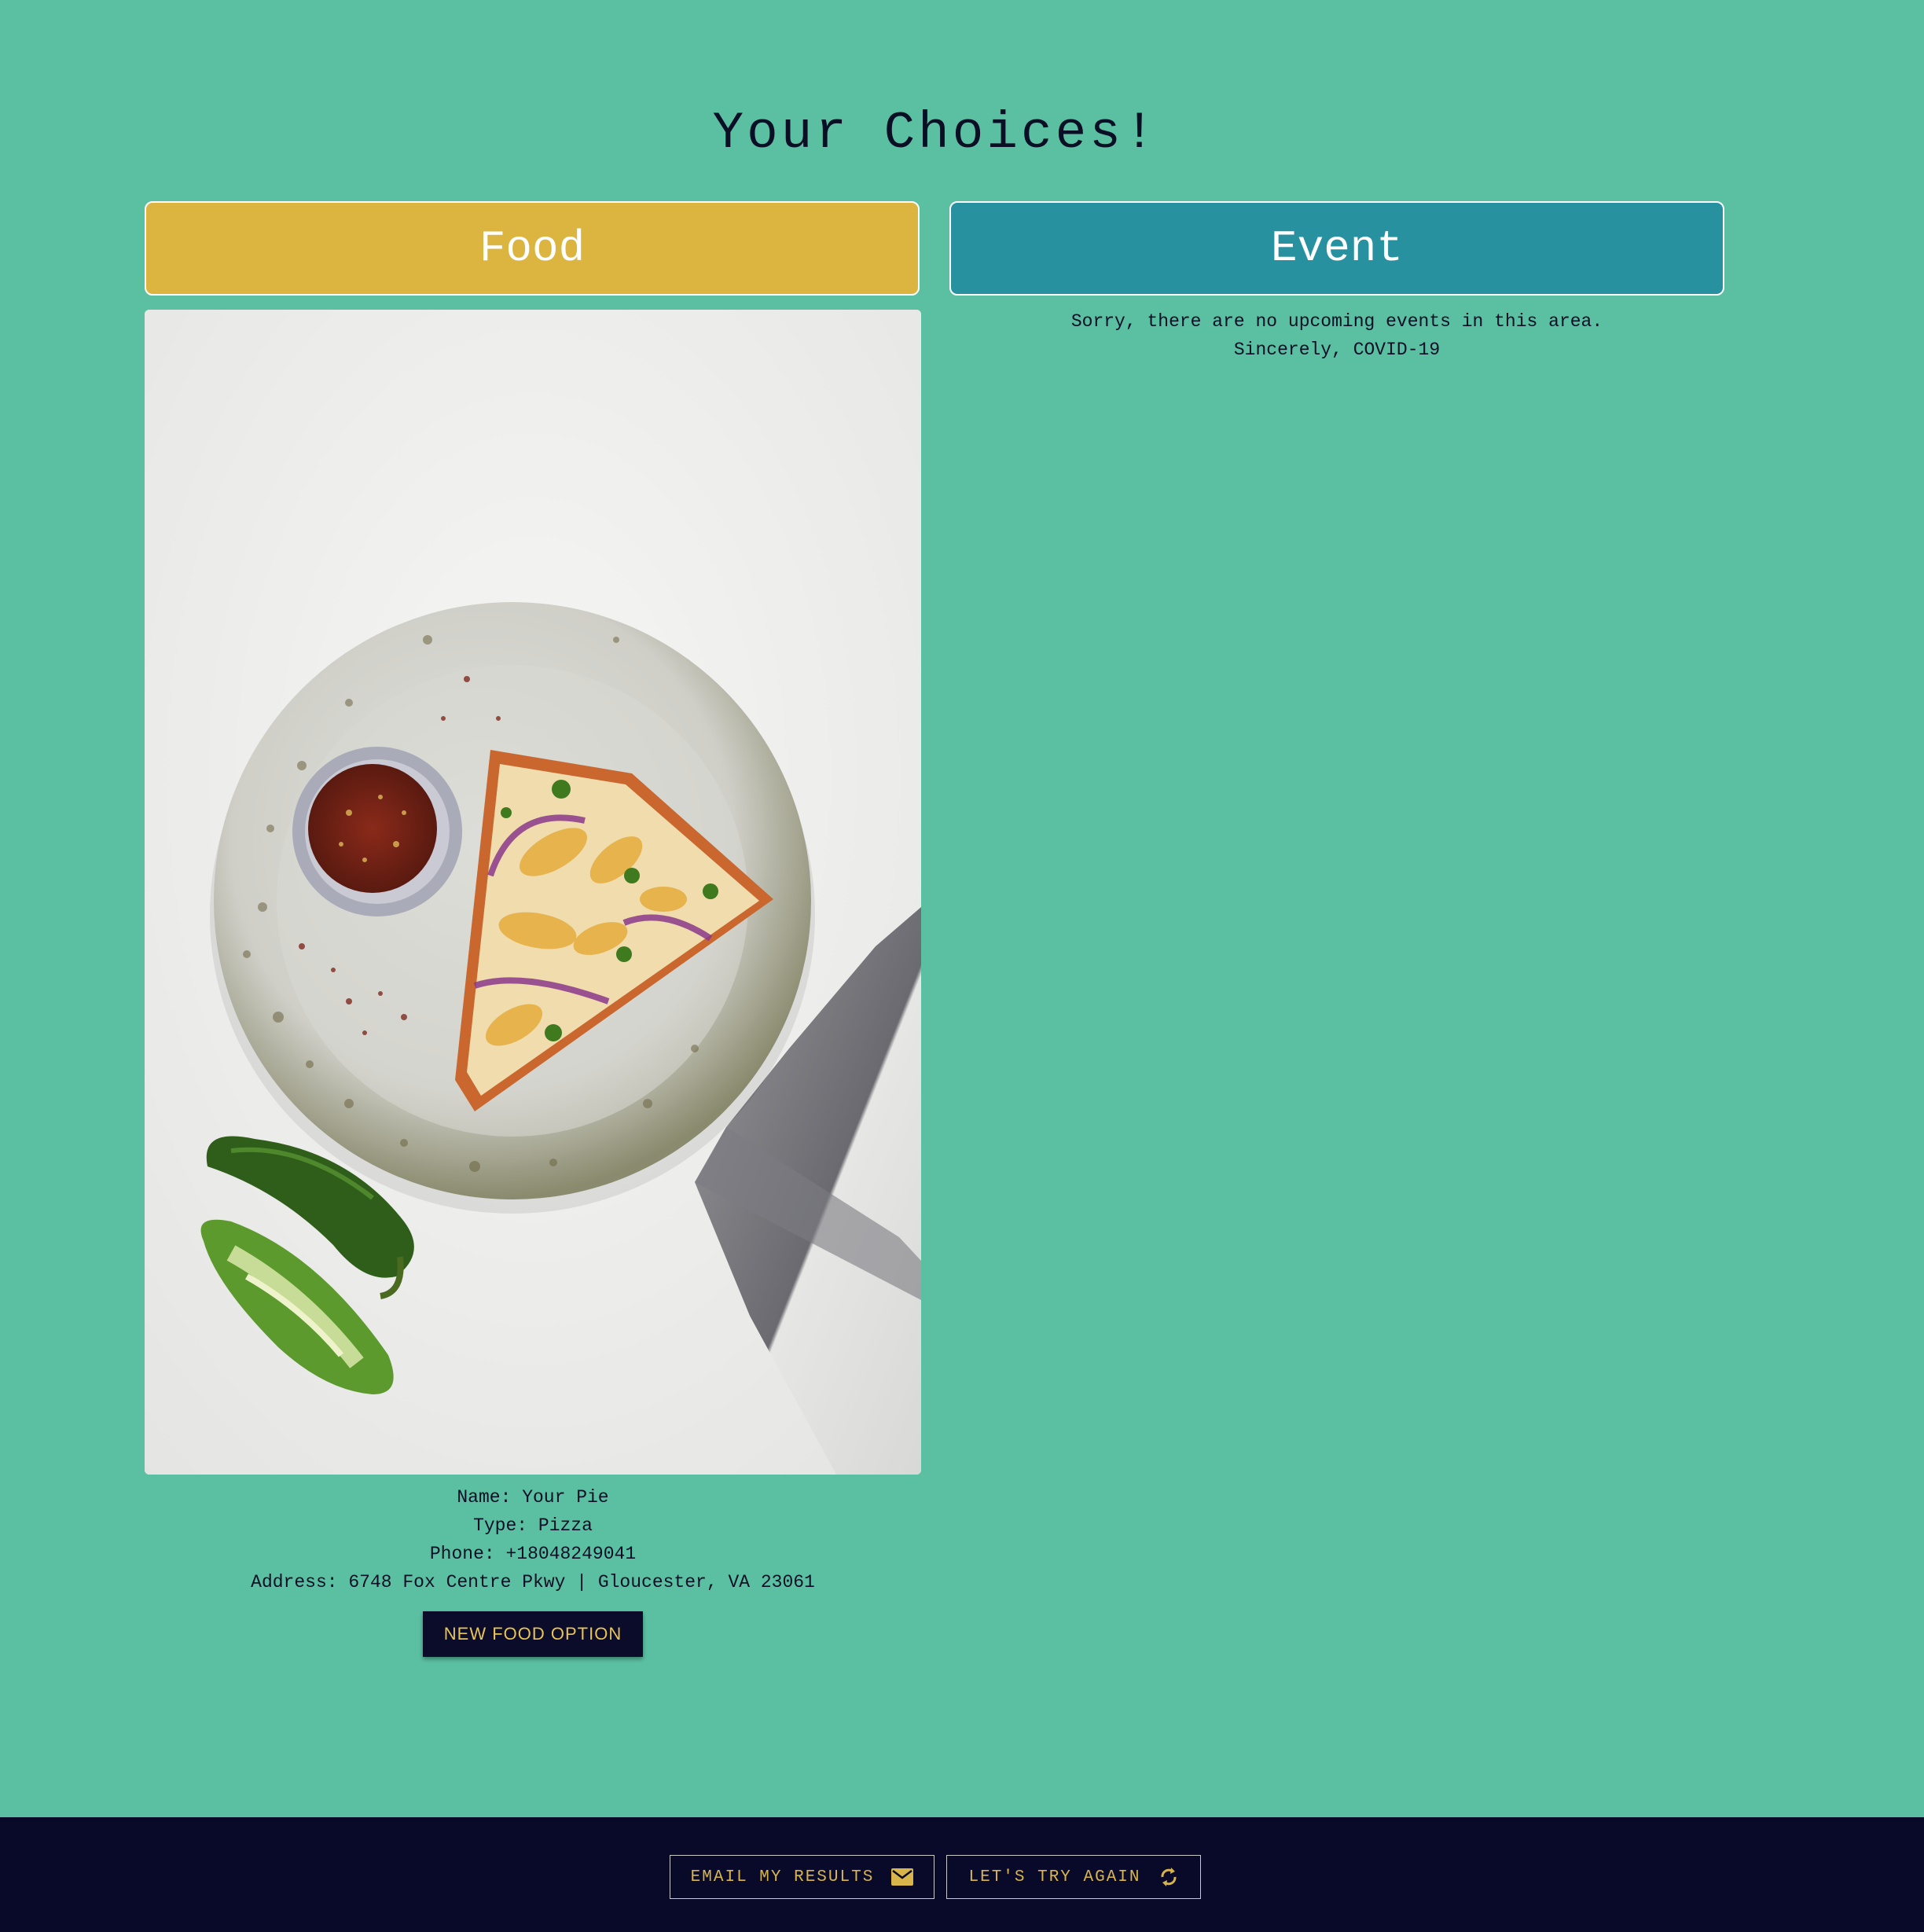 This screenshot has height=1932, width=1924. Describe the element at coordinates (533, 1525) in the screenshot. I see `food-type: Type: Pizza` at that location.